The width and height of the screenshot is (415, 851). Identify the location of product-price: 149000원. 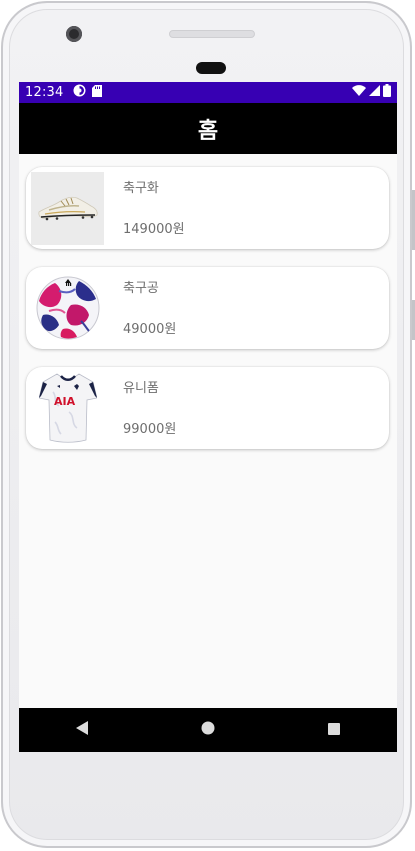
(154, 229).